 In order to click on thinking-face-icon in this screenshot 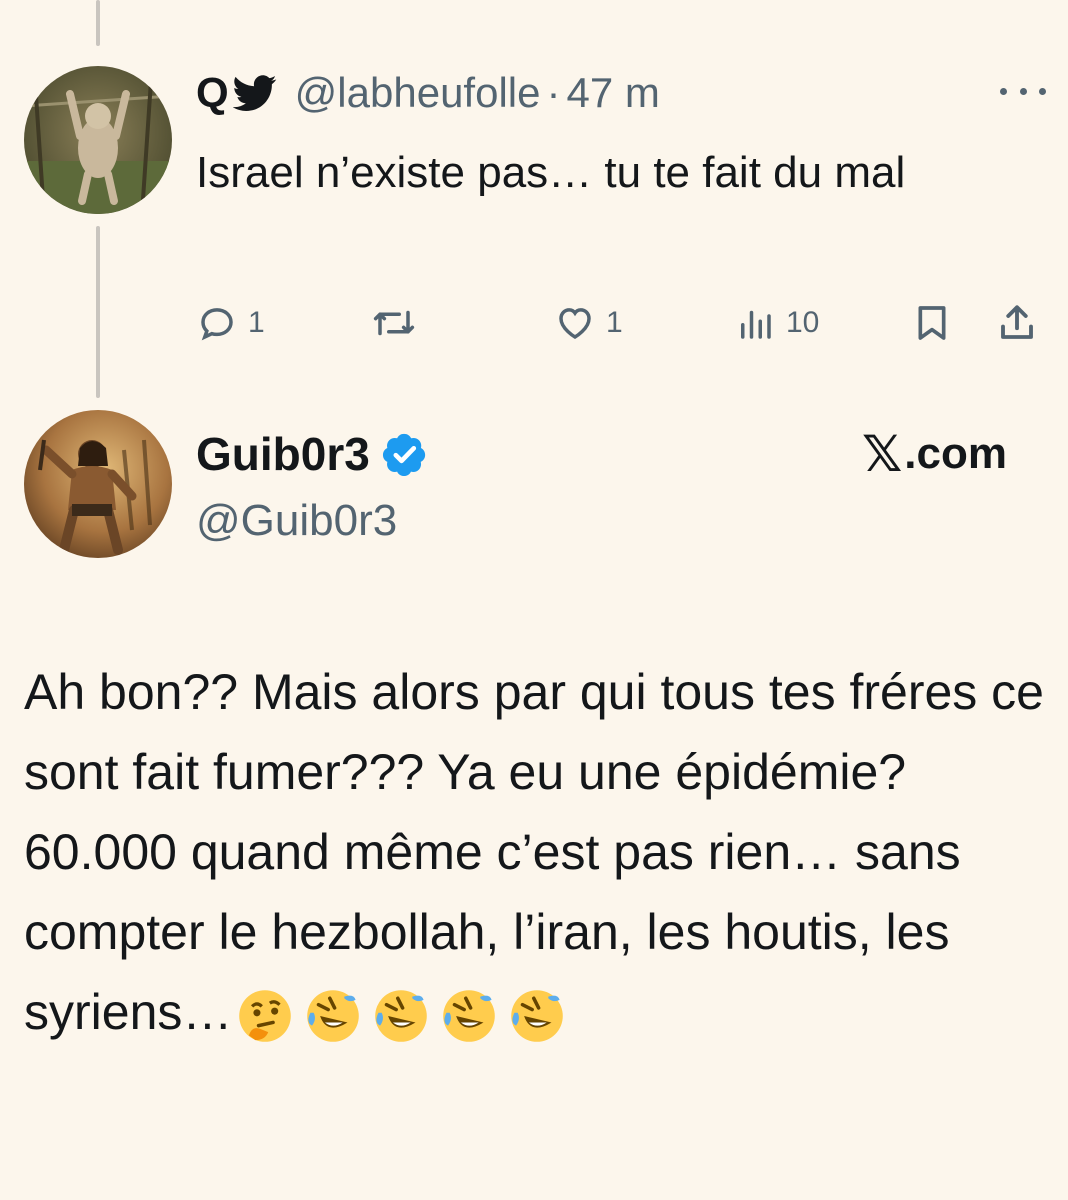, I will do `click(265, 1016)`.